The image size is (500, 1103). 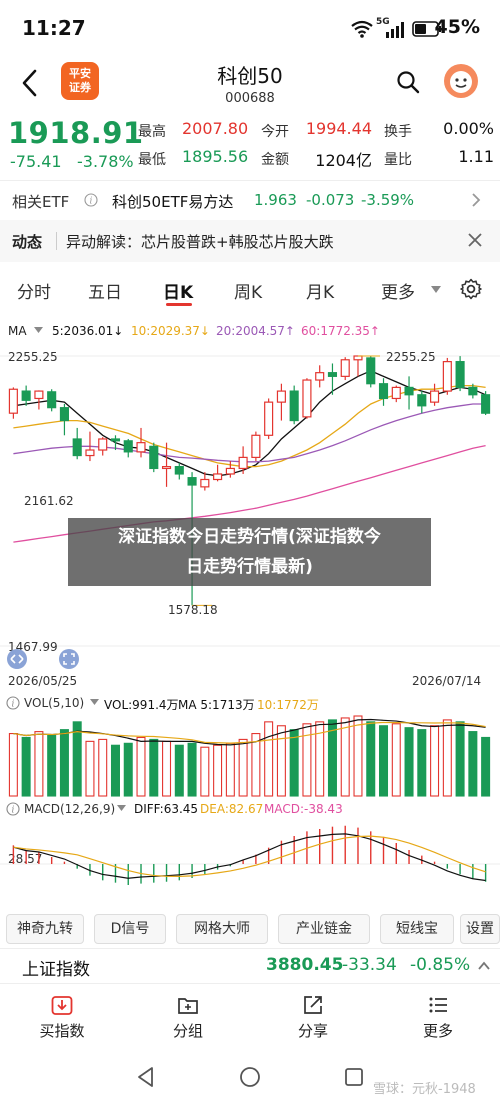 I want to click on indicator-d-signal: D信号, so click(x=130, y=929).